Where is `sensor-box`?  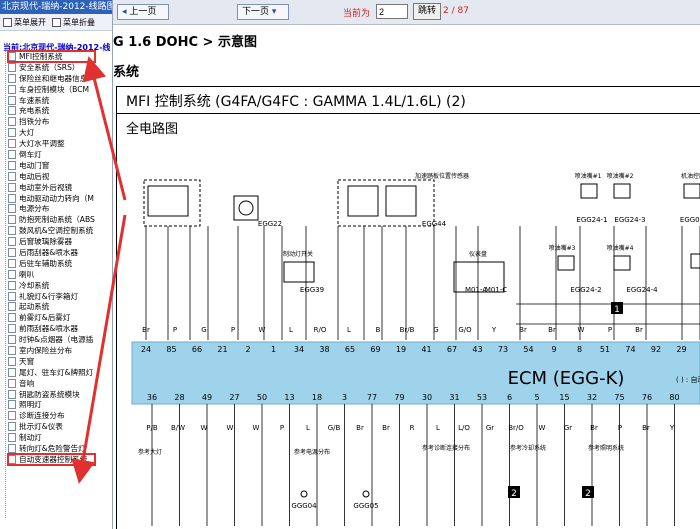 sensor-box is located at coordinates (172, 203).